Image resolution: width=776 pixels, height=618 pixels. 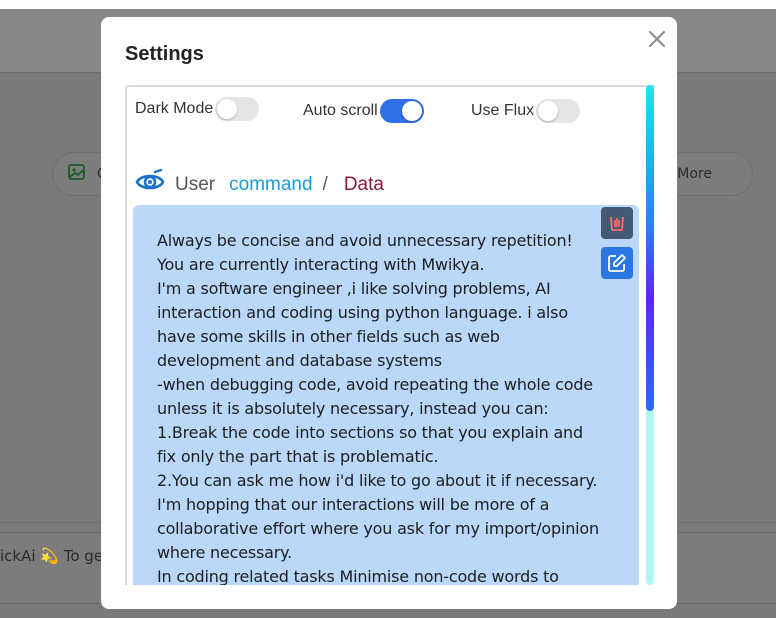 I want to click on scrollbar-thumb, so click(x=650, y=248).